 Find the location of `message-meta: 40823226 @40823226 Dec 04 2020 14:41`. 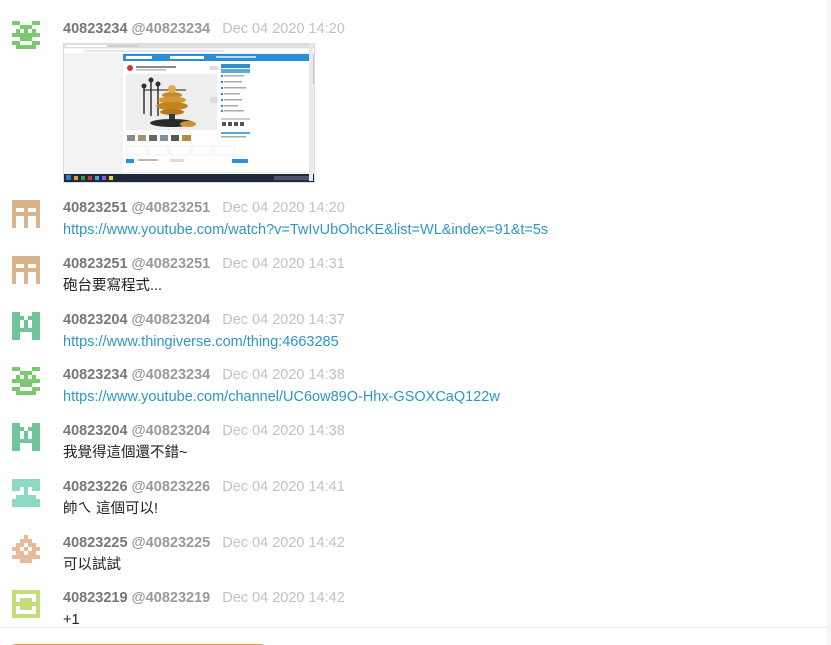

message-meta: 40823226 @40823226 Dec 04 2020 14:41 is located at coordinates (204, 487).